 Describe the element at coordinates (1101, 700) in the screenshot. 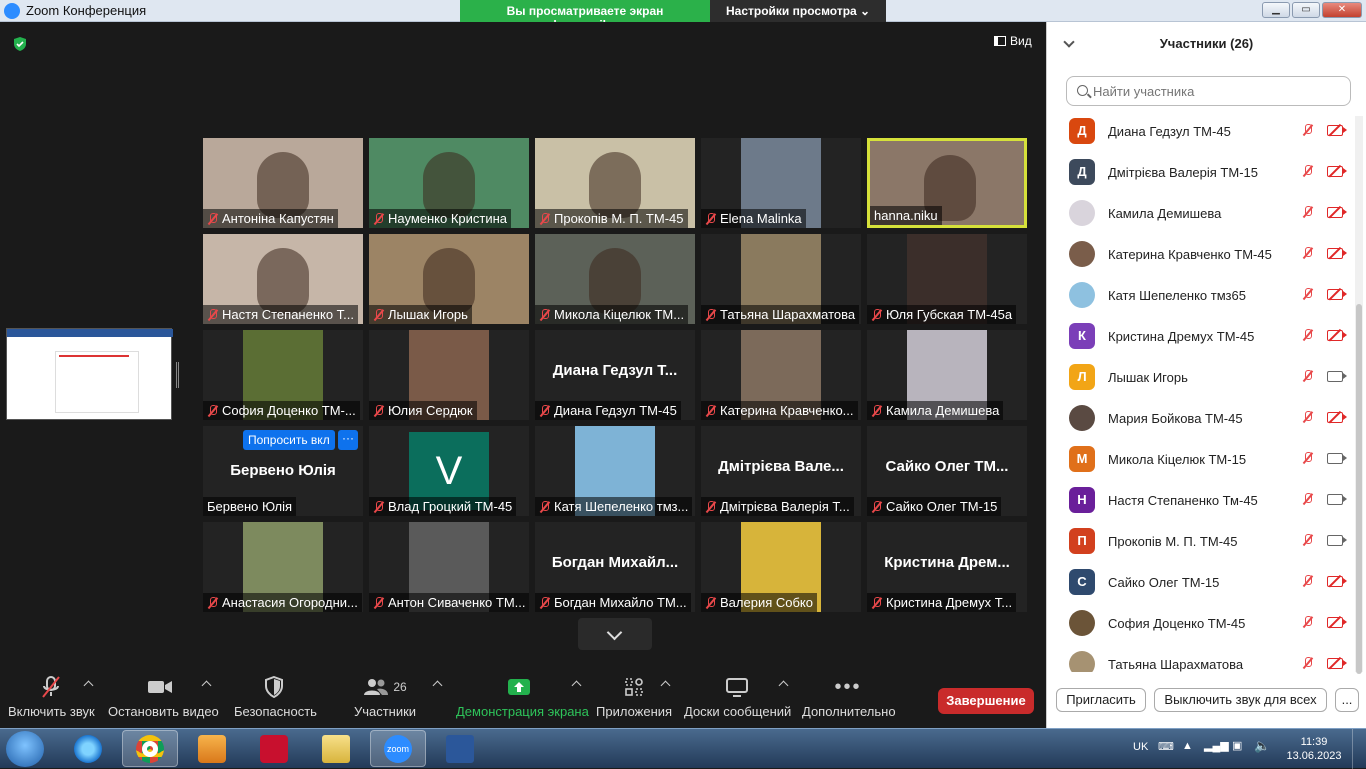

I see `invite-button: Пригласить` at that location.